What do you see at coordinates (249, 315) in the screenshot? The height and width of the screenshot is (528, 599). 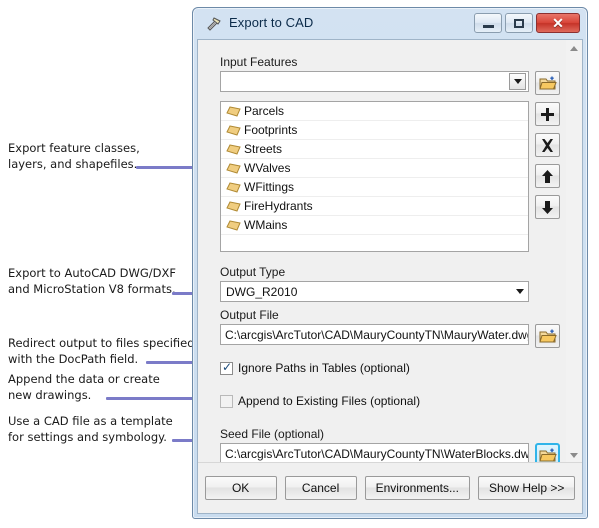 I see `output-file-label: Output File` at bounding box center [249, 315].